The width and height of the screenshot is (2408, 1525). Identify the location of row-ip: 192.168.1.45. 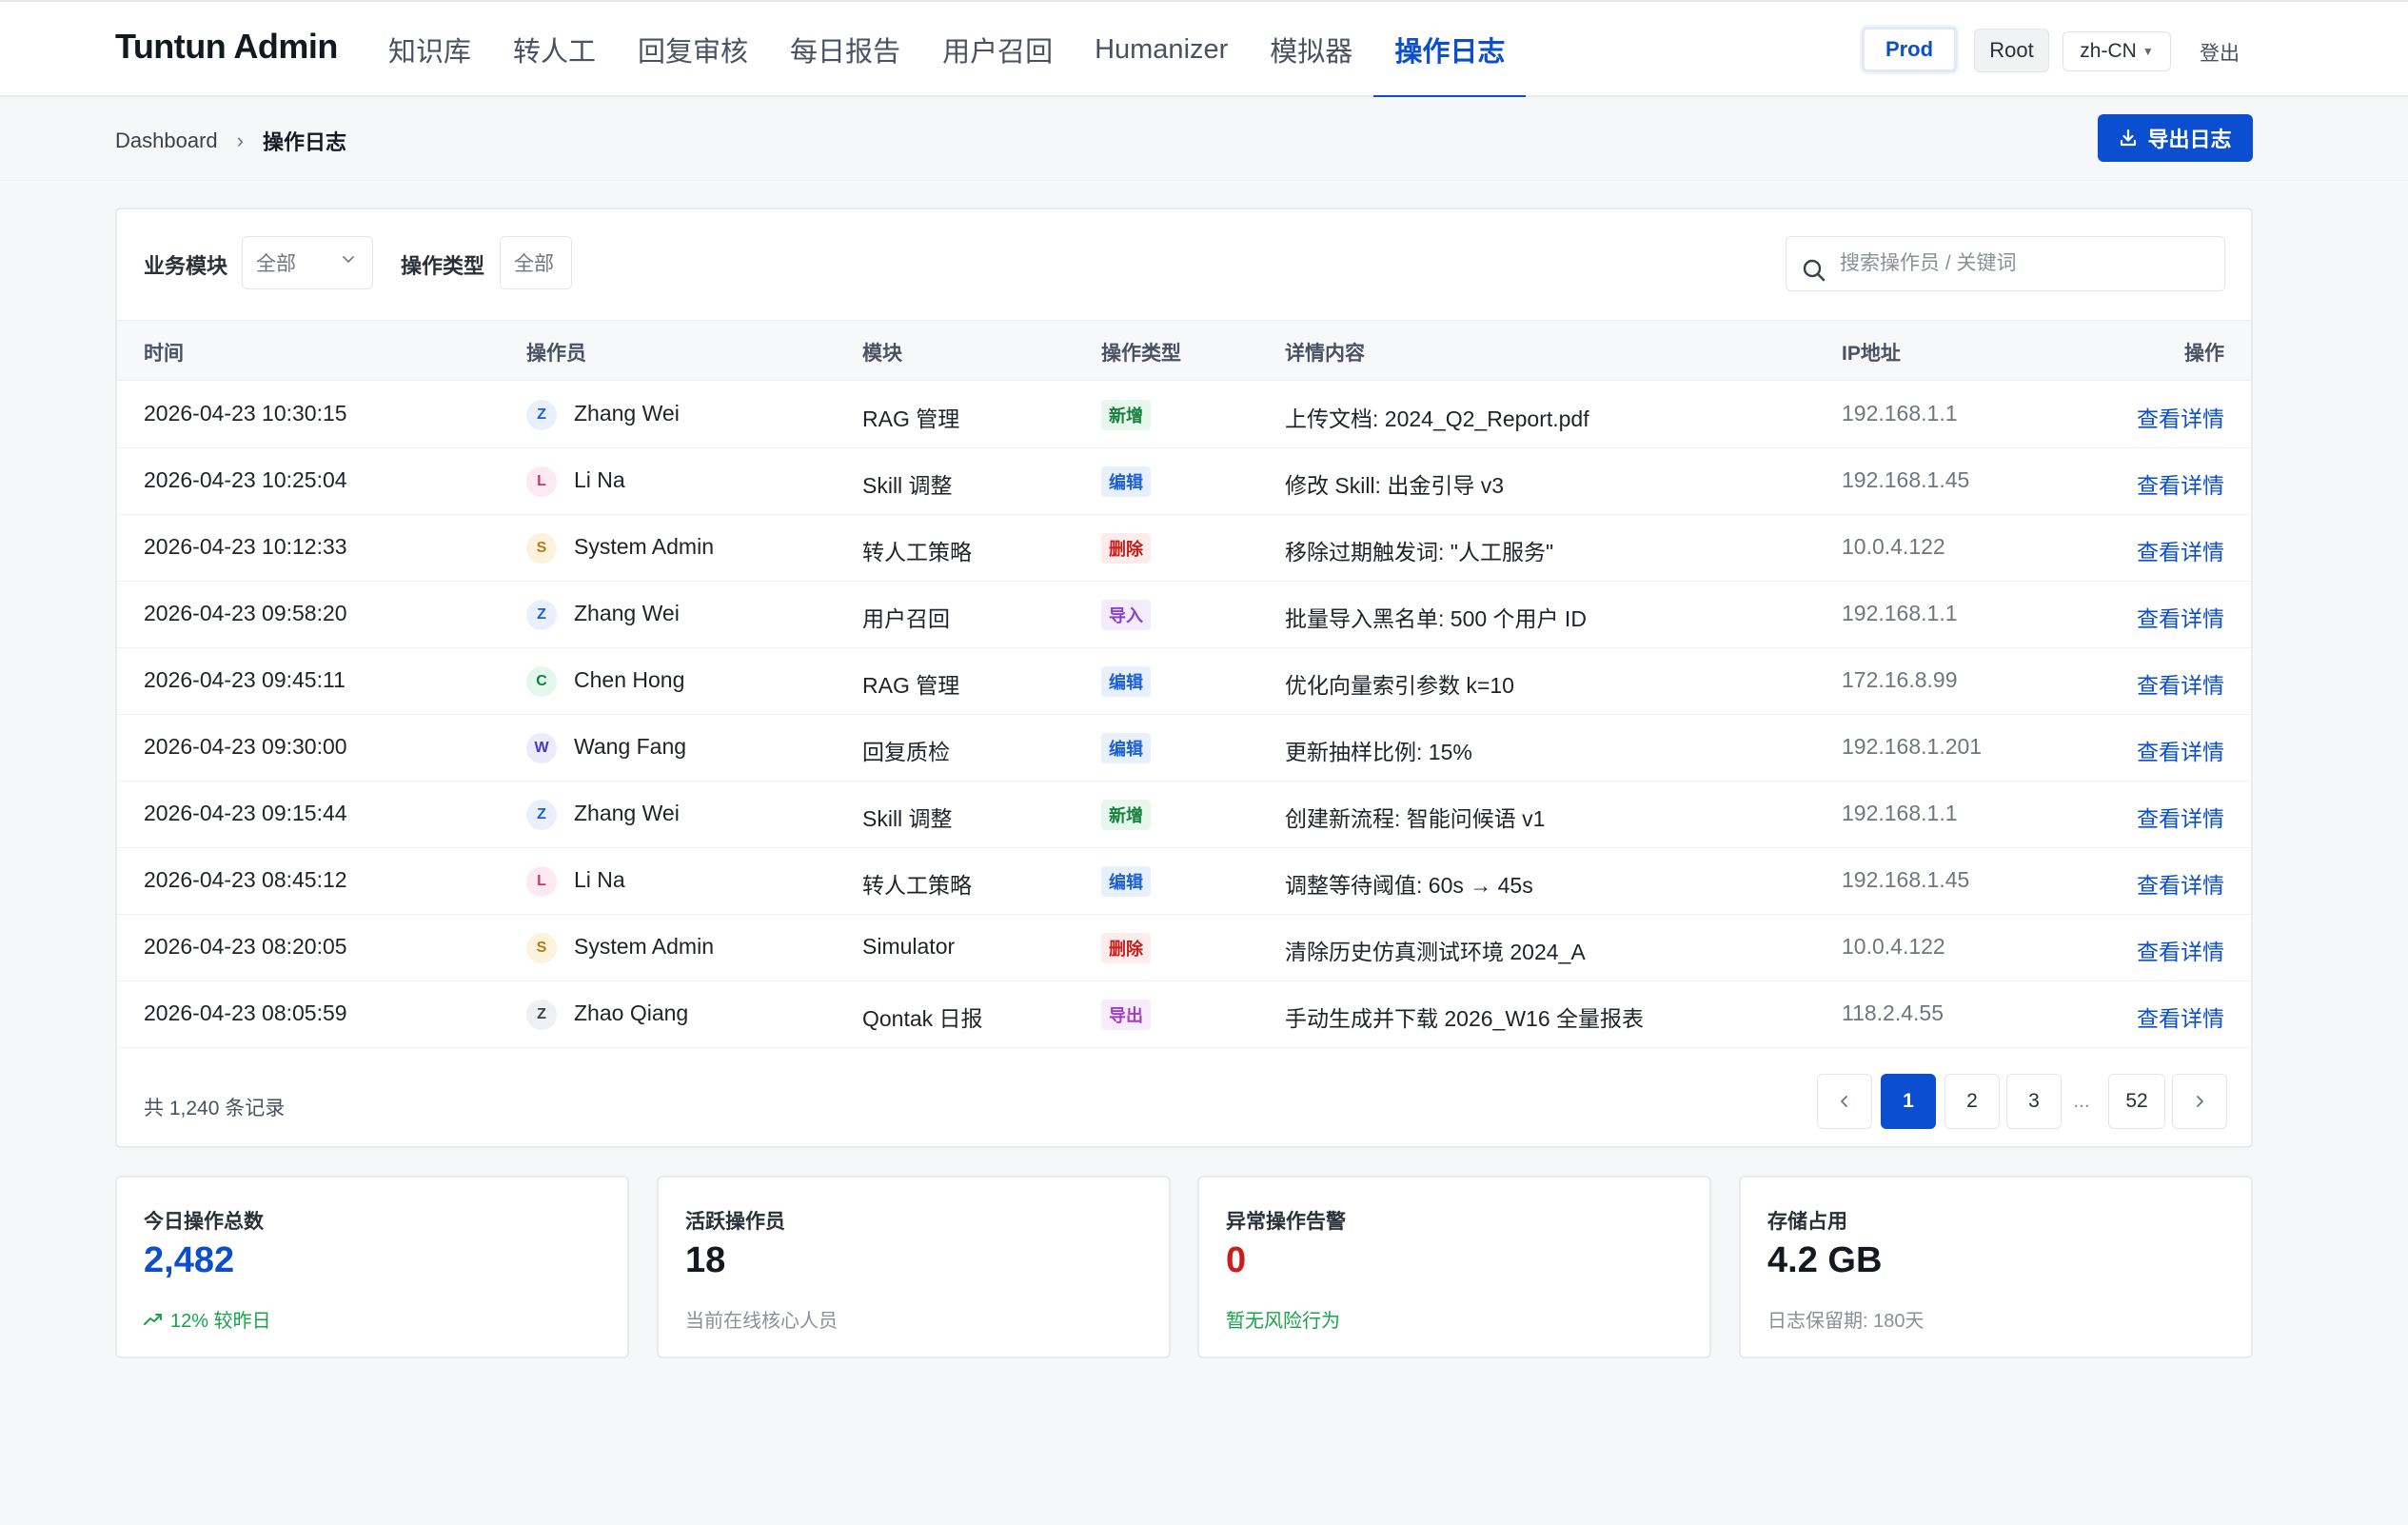
(1906, 879).